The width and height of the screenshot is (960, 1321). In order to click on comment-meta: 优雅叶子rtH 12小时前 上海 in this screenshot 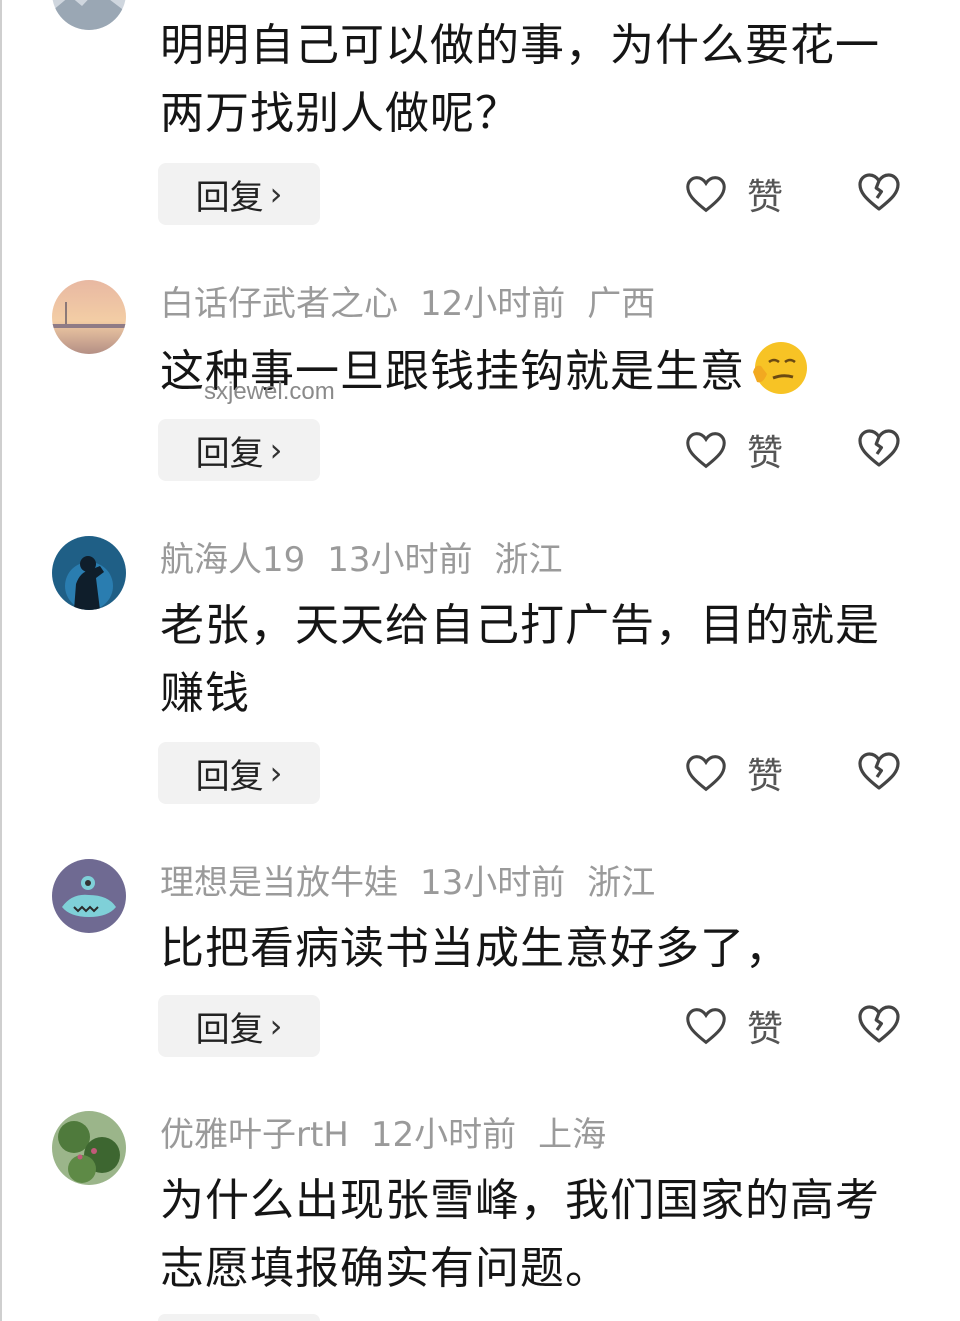, I will do `click(394, 1135)`.